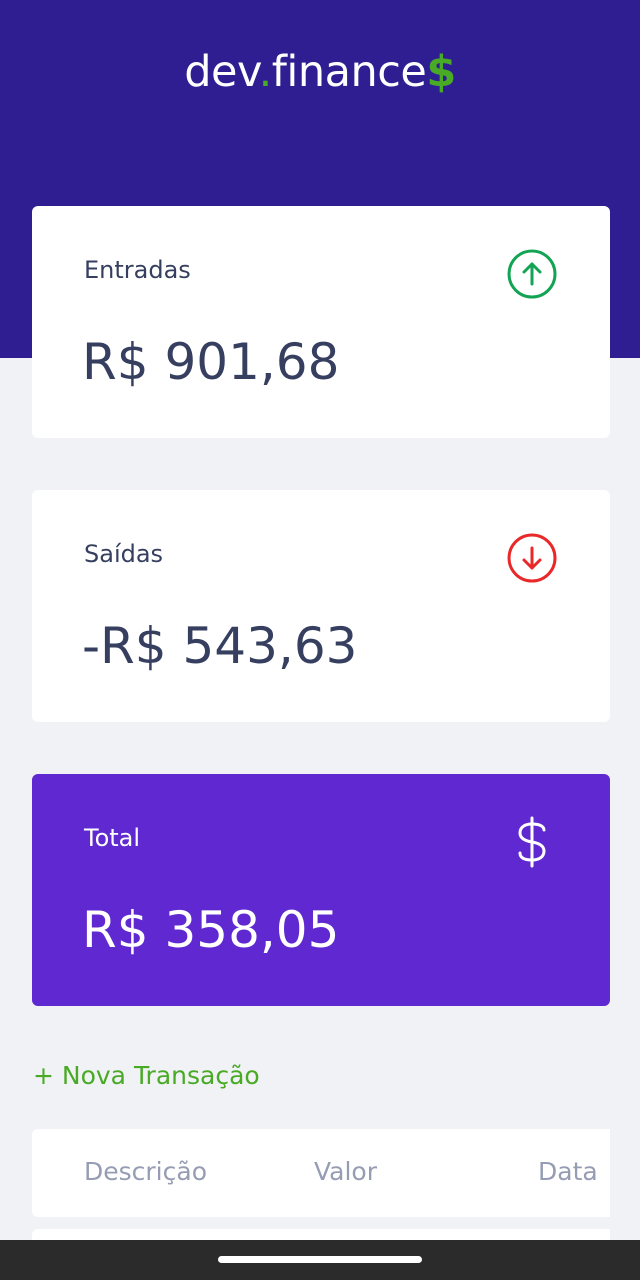 This screenshot has height=1280, width=640. I want to click on system-nav-bar, so click(320, 1260).